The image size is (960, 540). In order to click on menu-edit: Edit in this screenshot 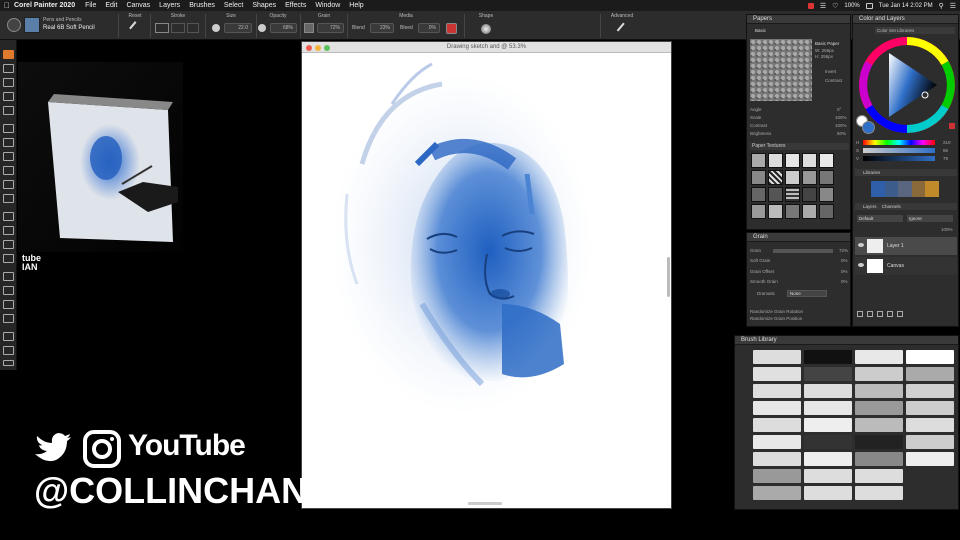, I will do `click(111, 5)`.